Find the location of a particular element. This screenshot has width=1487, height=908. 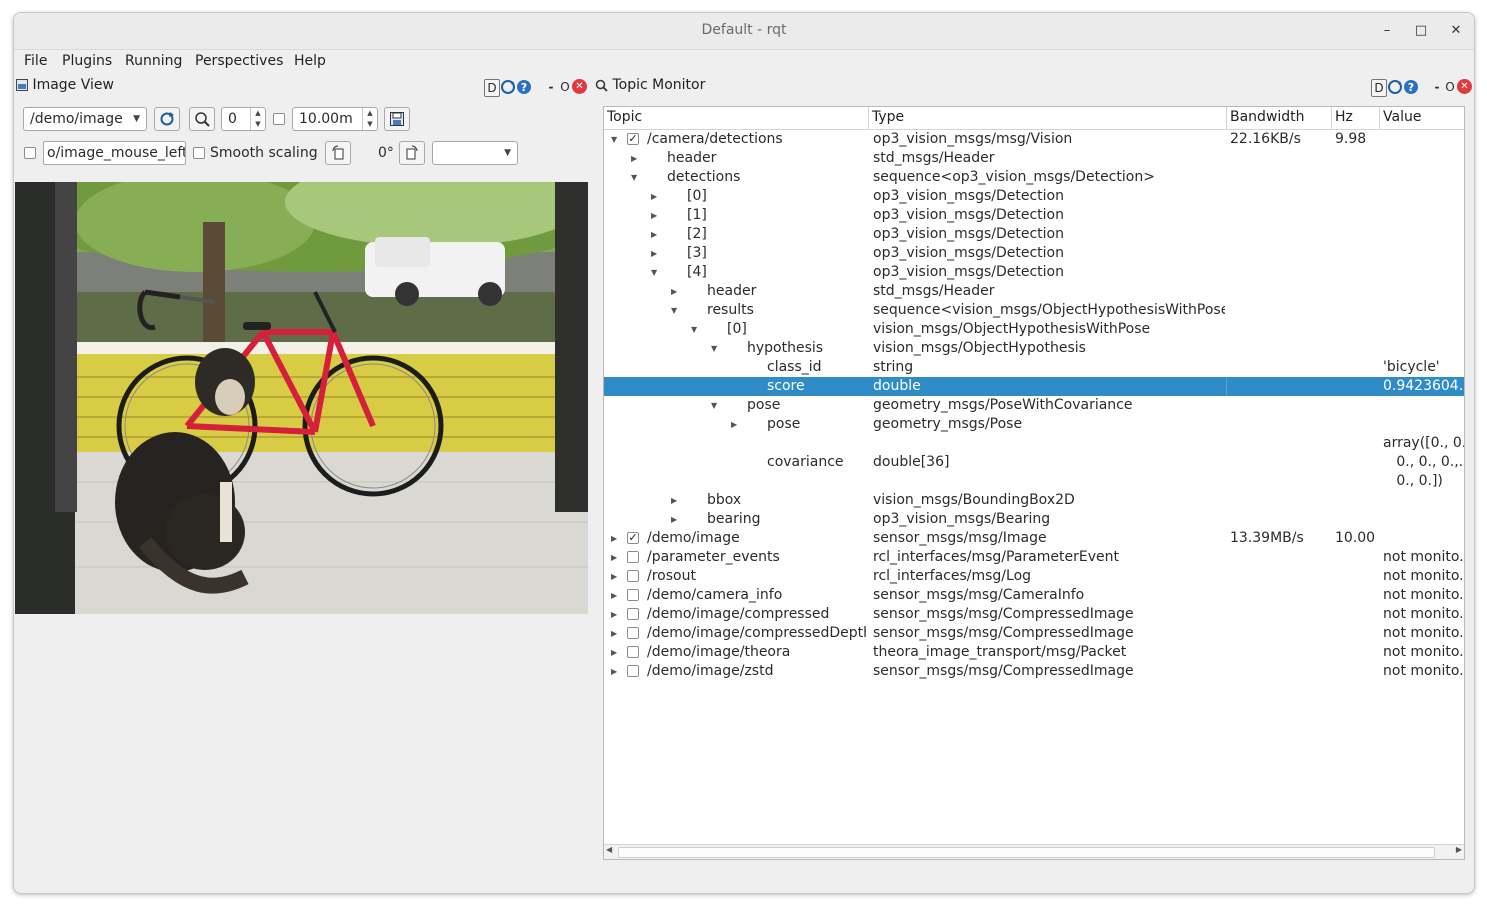

field-row: ▶ pose geometry_msgs/Pose is located at coordinates (1034, 424).